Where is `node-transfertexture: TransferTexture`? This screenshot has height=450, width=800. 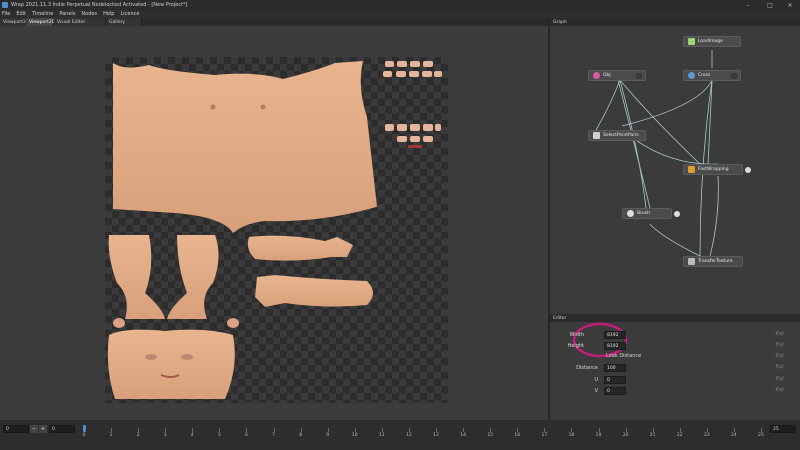
node-transfertexture: TransferTexture is located at coordinates (713, 261).